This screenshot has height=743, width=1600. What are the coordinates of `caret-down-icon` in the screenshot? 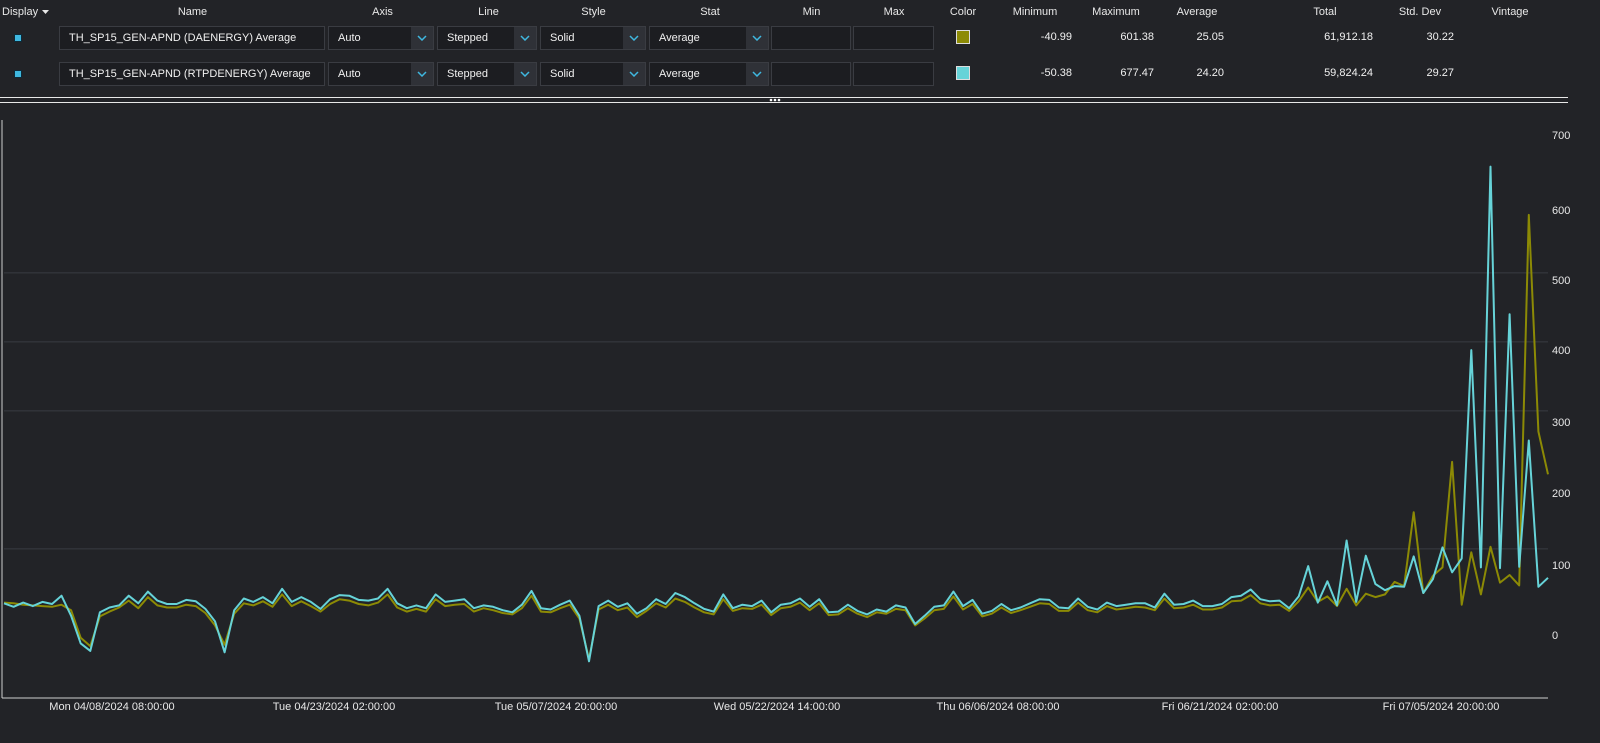 It's located at (46, 12).